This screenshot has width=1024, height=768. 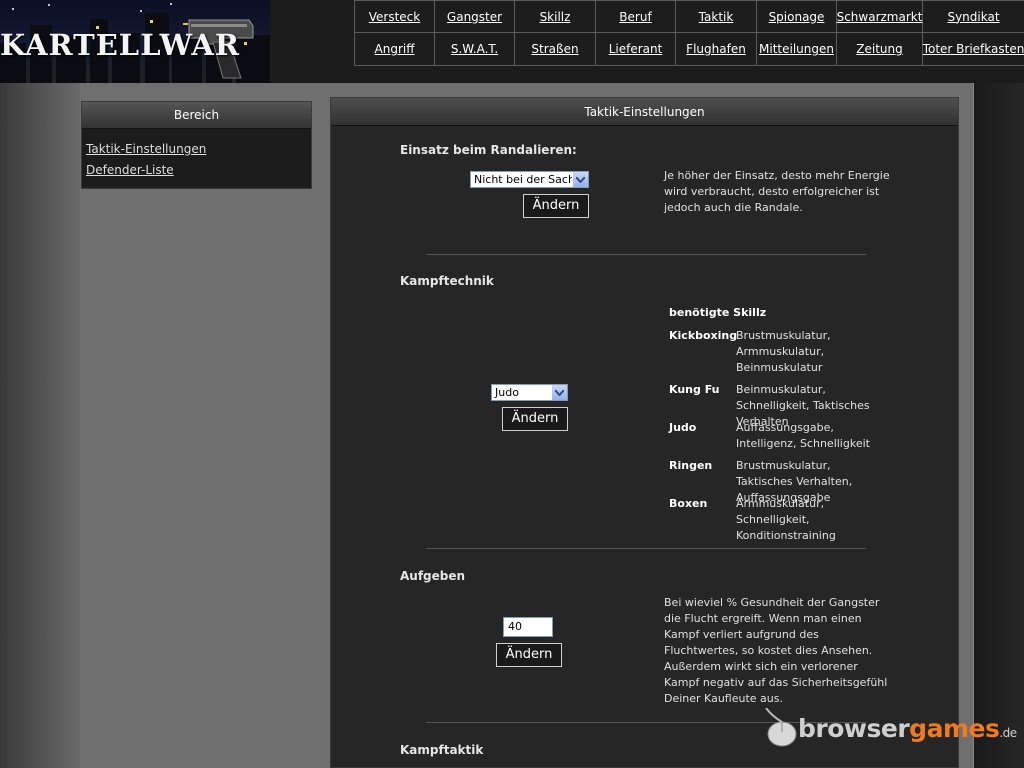 What do you see at coordinates (433, 576) in the screenshot?
I see `aufgeben-heading: Aufgeben` at bounding box center [433, 576].